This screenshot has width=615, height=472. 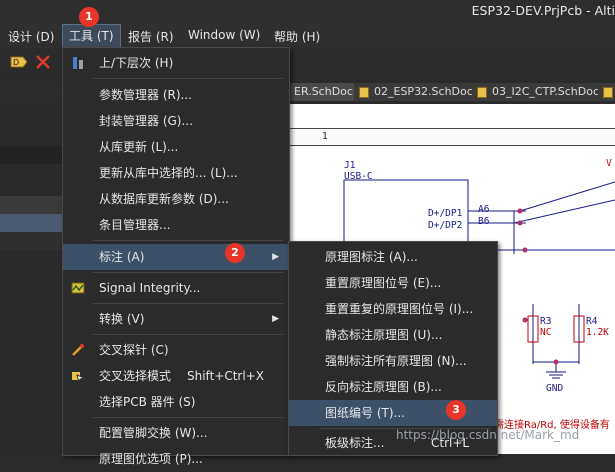 I want to click on pin-a6-net: D+/DP1, so click(x=445, y=213).